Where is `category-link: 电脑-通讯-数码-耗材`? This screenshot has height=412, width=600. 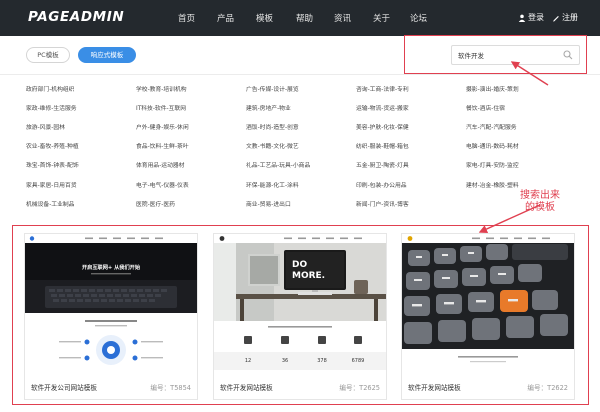
category-link: 电脑-通讯-数码-耗材 is located at coordinates (492, 145).